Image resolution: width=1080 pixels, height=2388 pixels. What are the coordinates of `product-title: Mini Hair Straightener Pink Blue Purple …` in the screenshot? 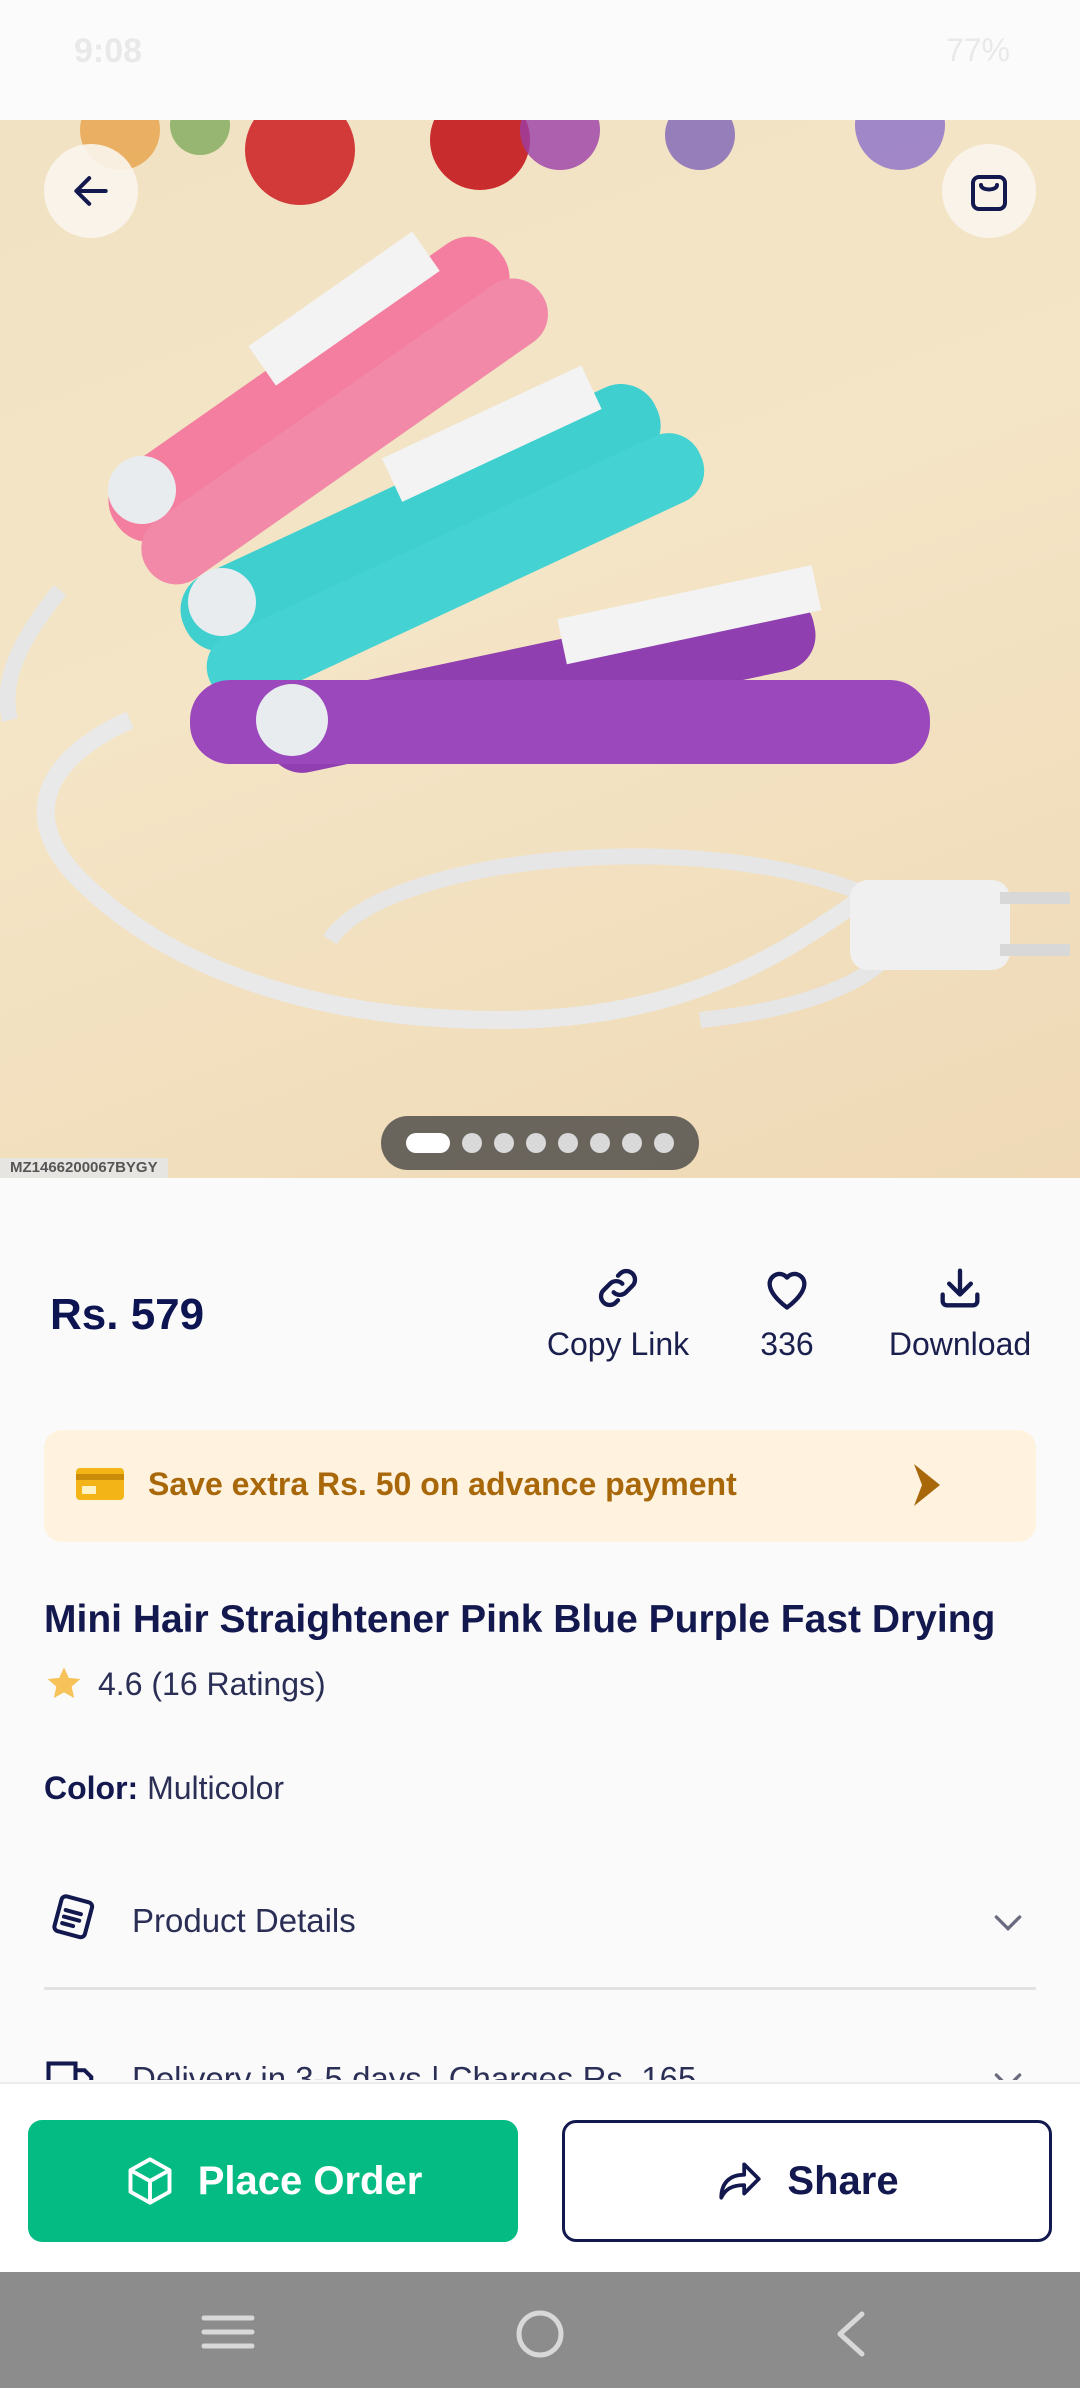 It's located at (520, 1619).